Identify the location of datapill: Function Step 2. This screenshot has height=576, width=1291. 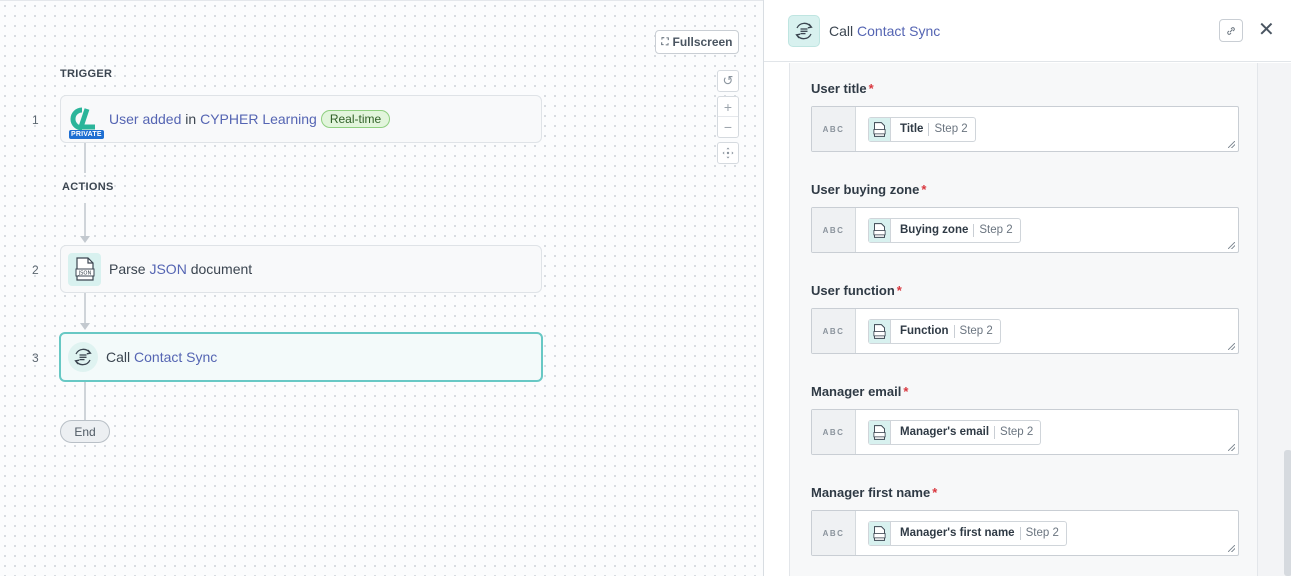
(934, 331).